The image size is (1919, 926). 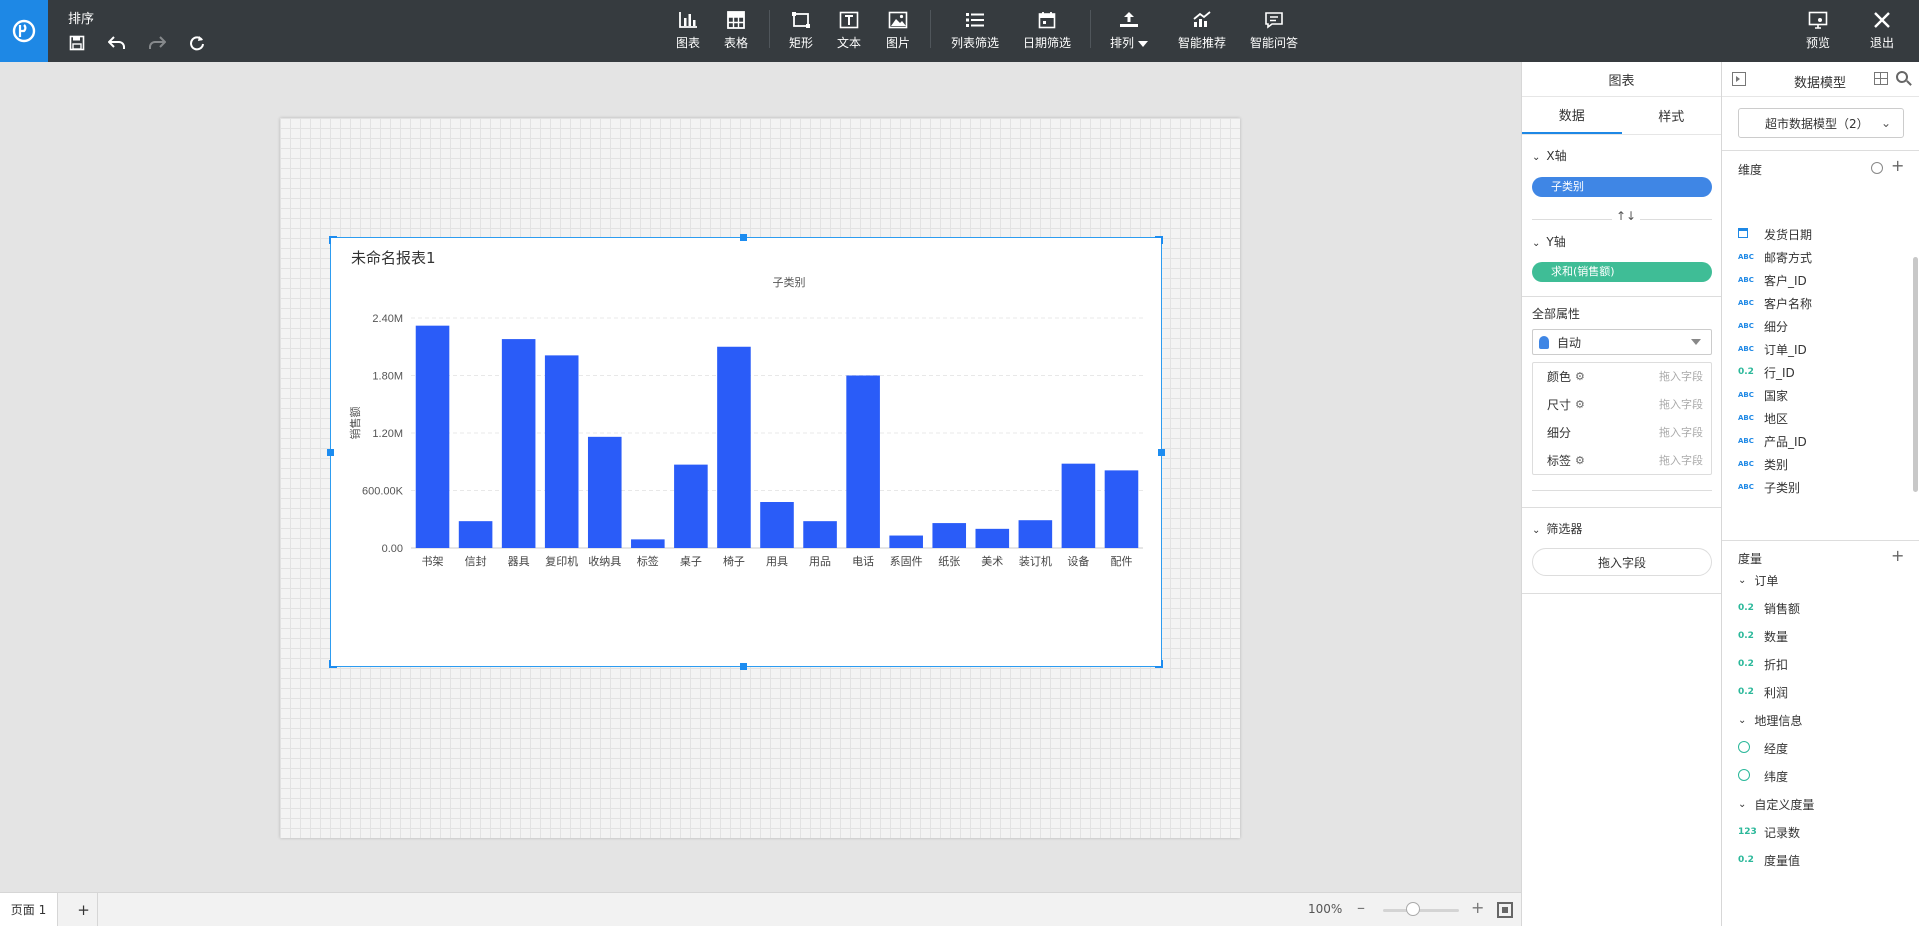 What do you see at coordinates (975, 32) in the screenshot?
I see `tool-list-filter: 列表筛选` at bounding box center [975, 32].